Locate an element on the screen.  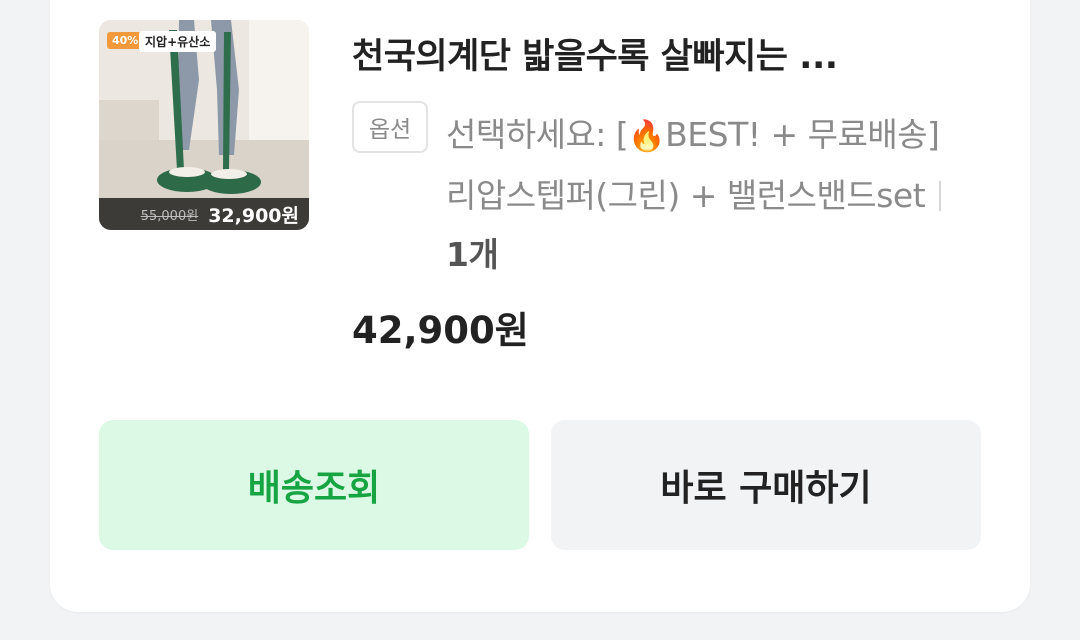
thumbnail-price-strip: 55,000원 32,900원 is located at coordinates (204, 214).